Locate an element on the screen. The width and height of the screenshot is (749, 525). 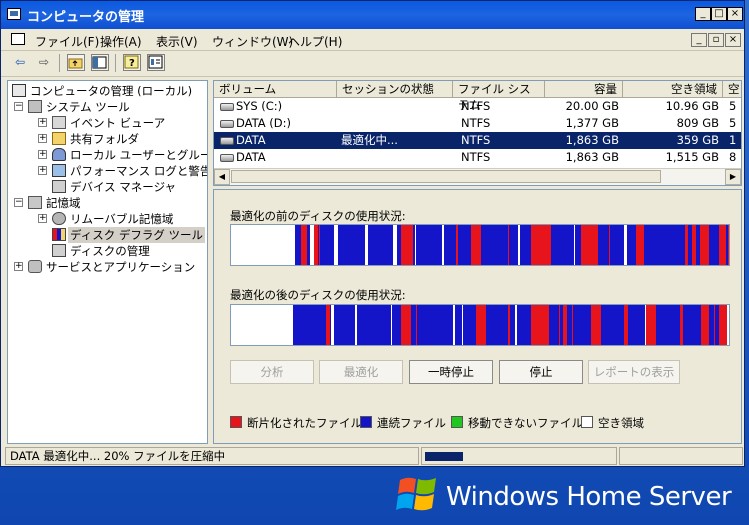
minimize-button: _ is located at coordinates (703, 14).